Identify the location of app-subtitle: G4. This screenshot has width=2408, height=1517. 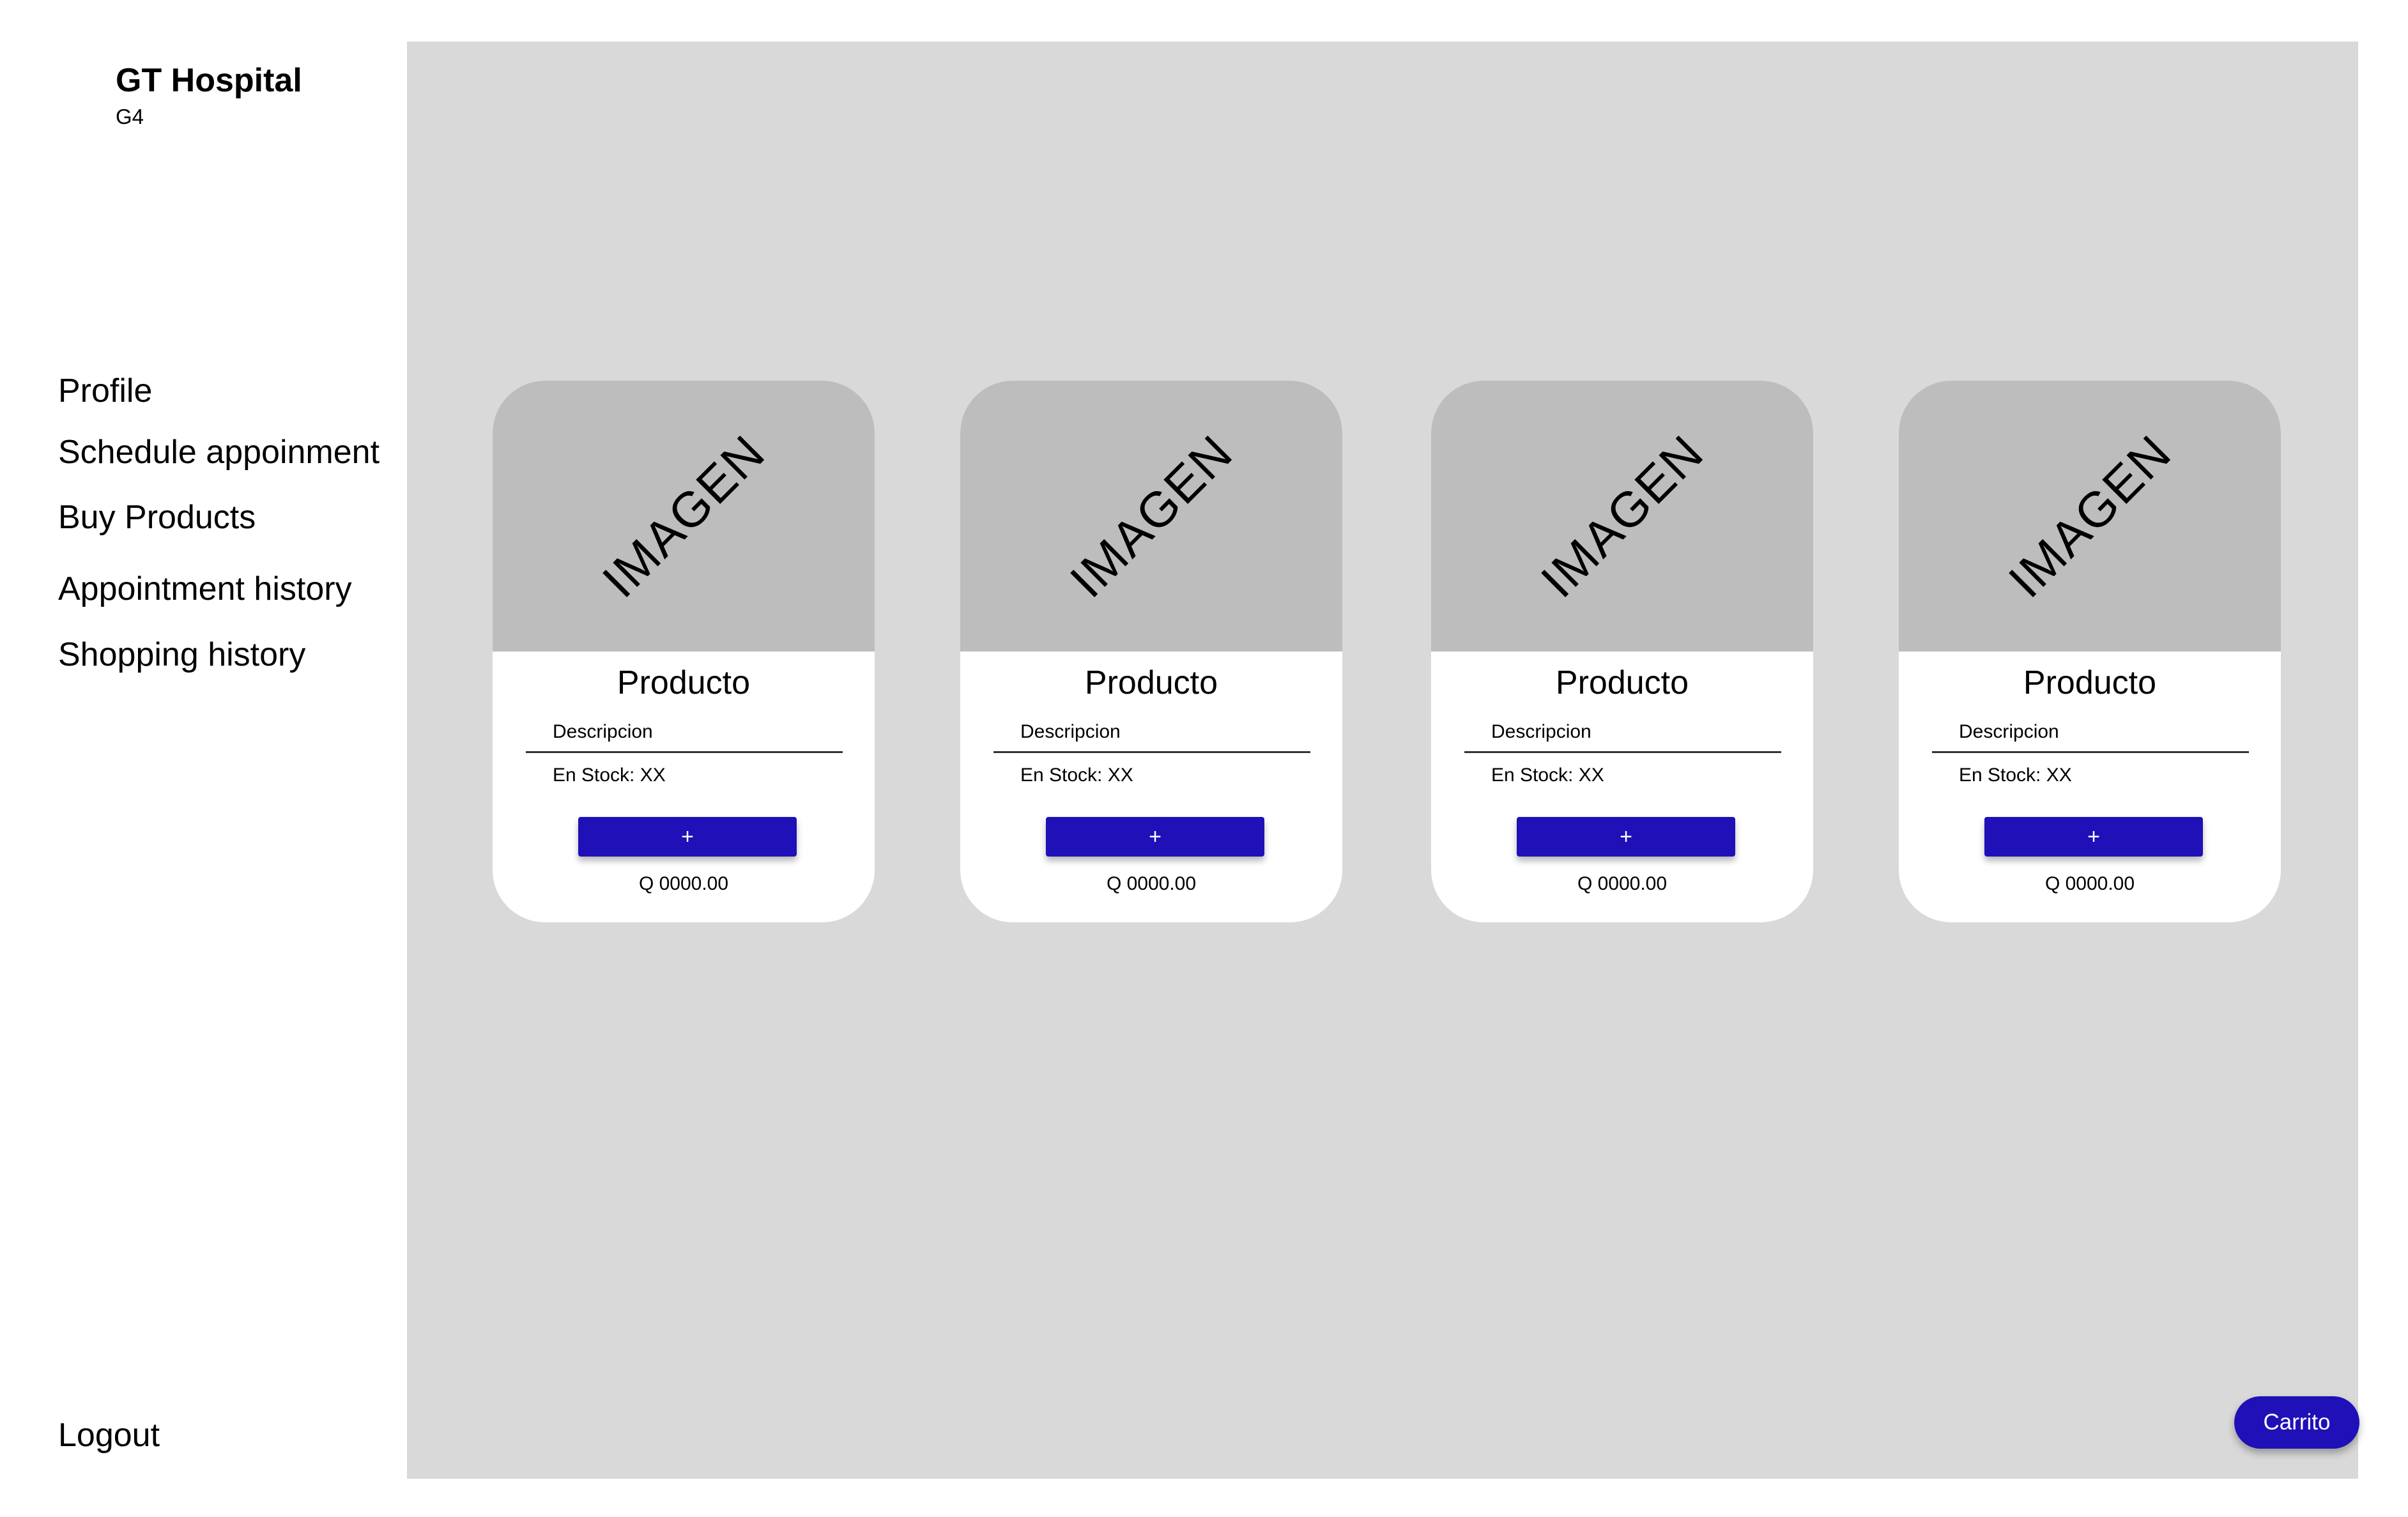
(130, 117).